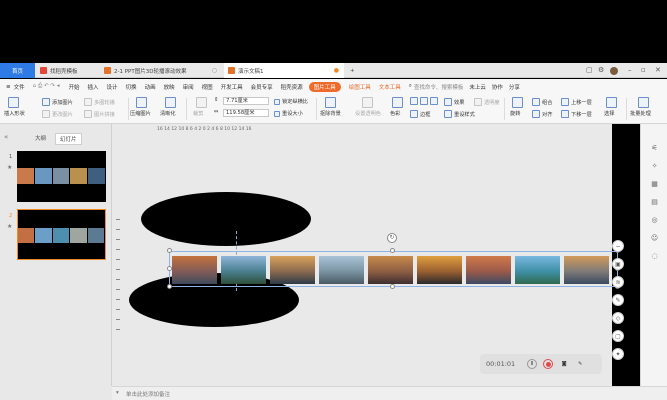 This screenshot has width=667, height=400. I want to click on tab-slides: 幻灯片, so click(68, 139).